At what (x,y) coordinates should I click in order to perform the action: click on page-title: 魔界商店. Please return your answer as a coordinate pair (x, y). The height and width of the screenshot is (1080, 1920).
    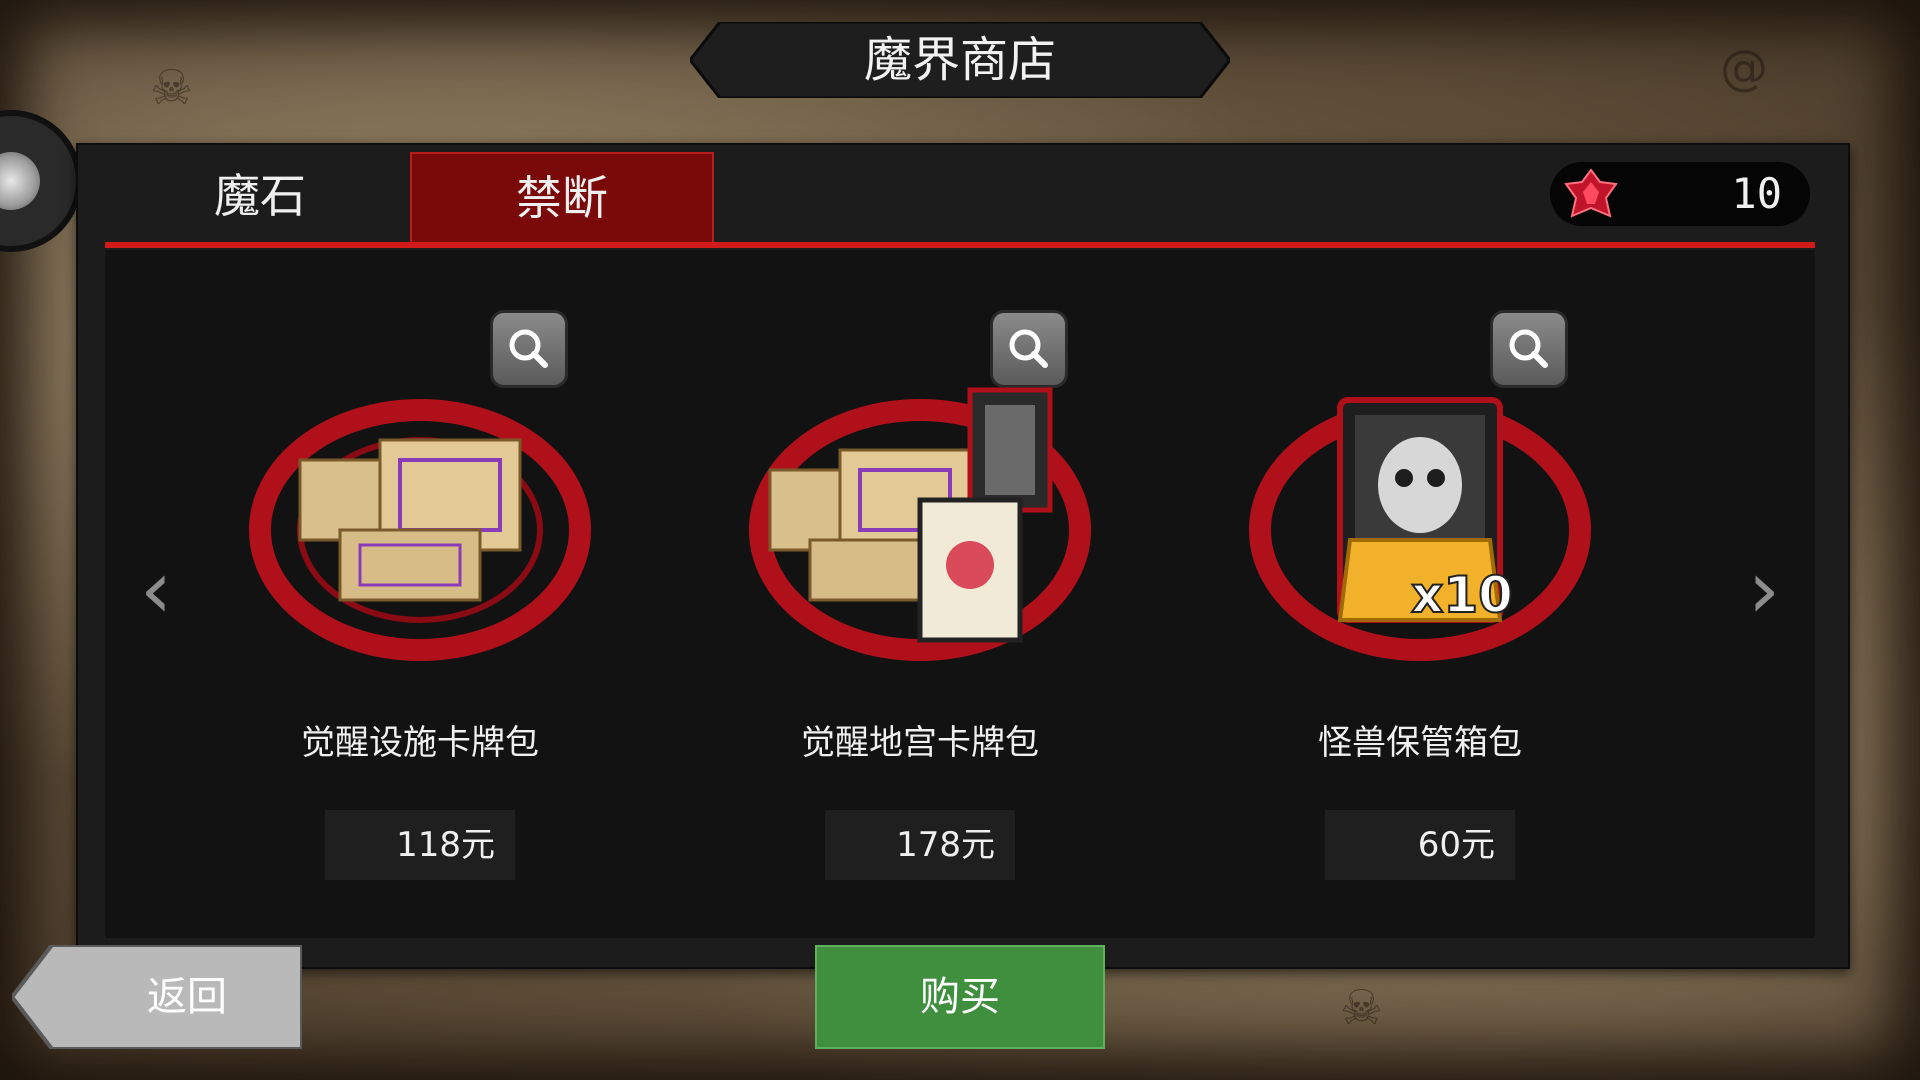
    Looking at the image, I should click on (959, 60).